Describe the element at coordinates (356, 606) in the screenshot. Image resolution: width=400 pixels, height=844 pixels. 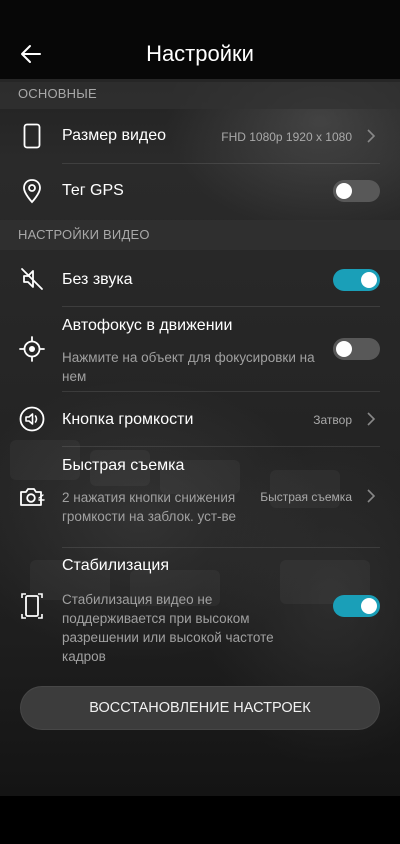
I see `stabilization-toggle` at that location.